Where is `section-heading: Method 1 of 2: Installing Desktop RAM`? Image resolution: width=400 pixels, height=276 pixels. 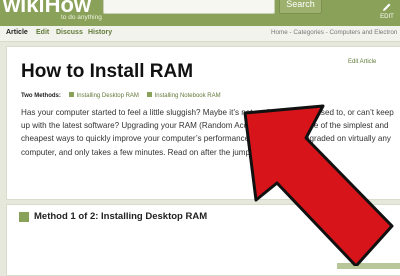 section-heading: Method 1 of 2: Installing Desktop RAM is located at coordinates (121, 216).